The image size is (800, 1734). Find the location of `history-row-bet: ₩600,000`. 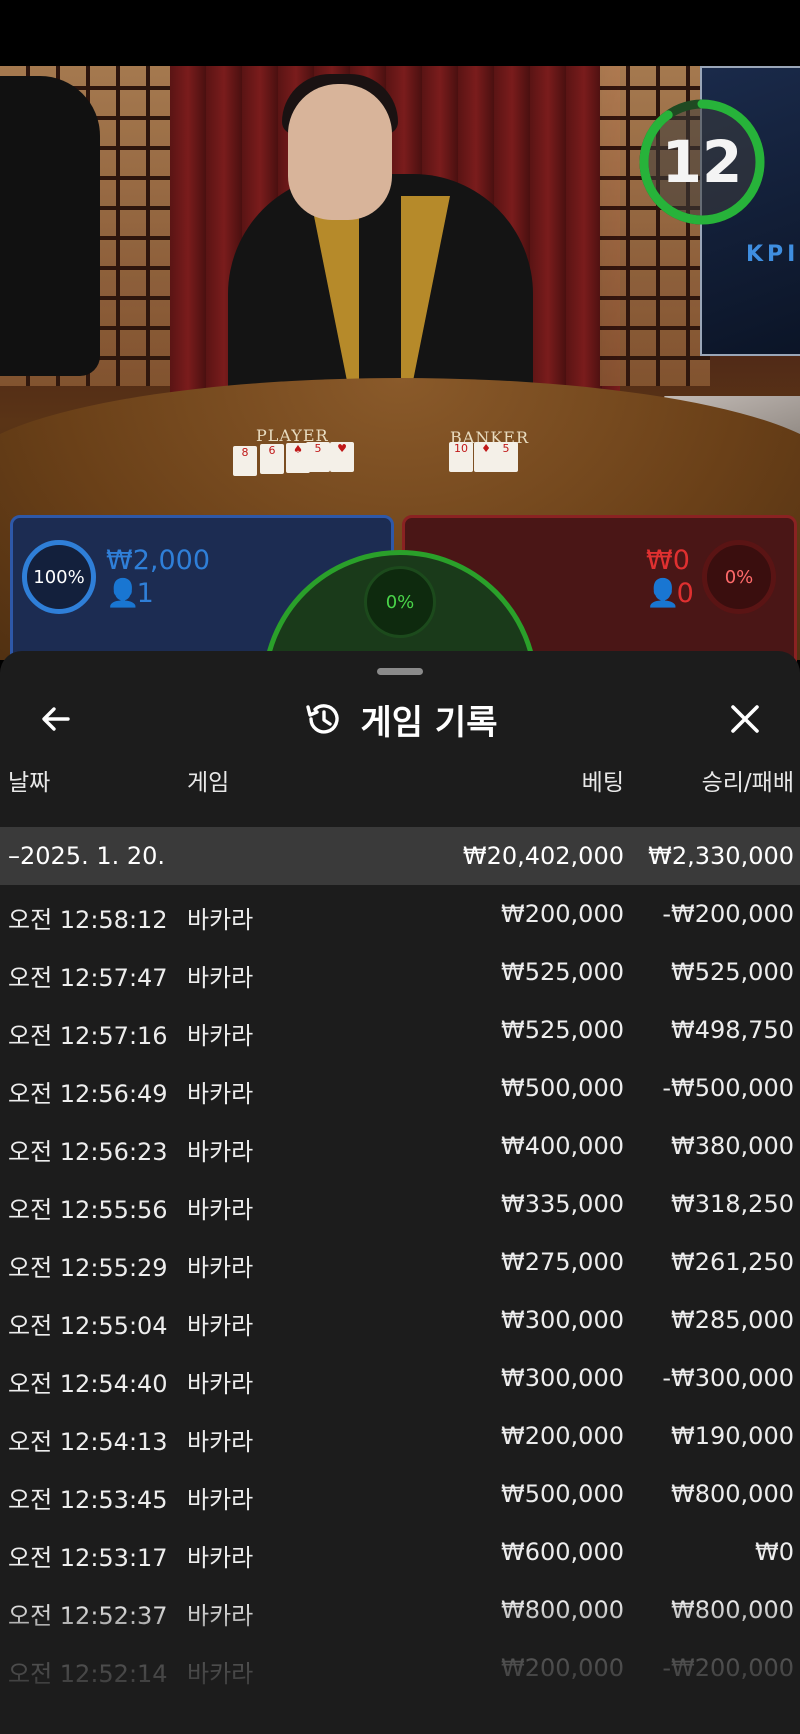

history-row-bet: ₩600,000 is located at coordinates (562, 1552).